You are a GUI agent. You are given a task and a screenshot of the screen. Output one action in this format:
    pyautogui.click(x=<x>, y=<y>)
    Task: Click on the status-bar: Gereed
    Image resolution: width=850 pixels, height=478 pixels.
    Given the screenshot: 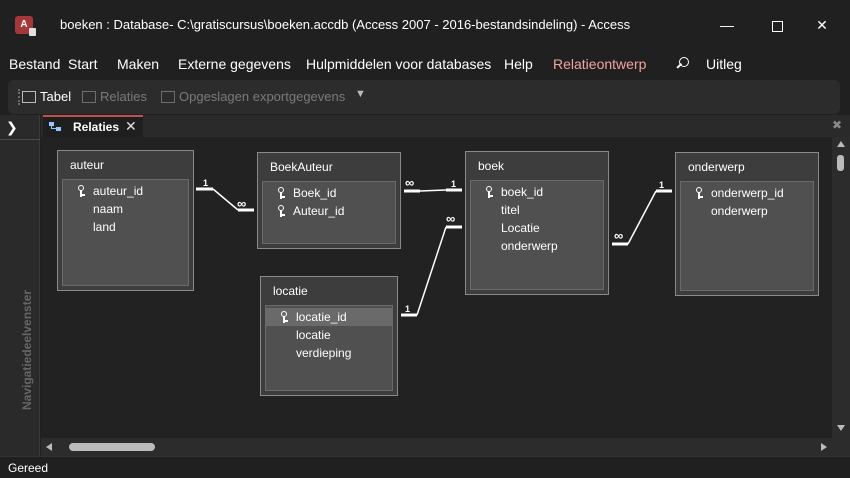 What is the action you would take?
    pyautogui.click(x=425, y=467)
    